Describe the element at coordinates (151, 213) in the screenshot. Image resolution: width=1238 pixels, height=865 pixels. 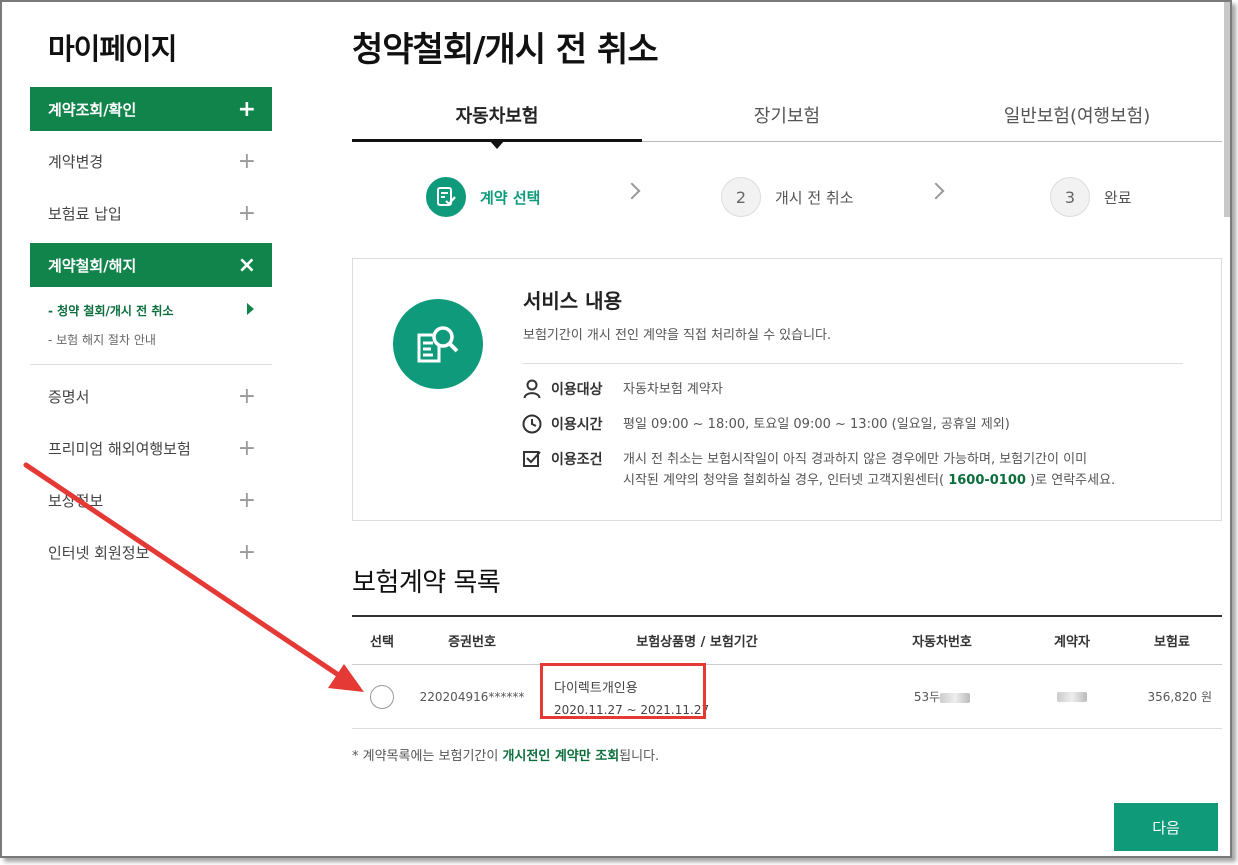
I see `sidebar-item-premium-payment: 보험료 납입 +` at that location.